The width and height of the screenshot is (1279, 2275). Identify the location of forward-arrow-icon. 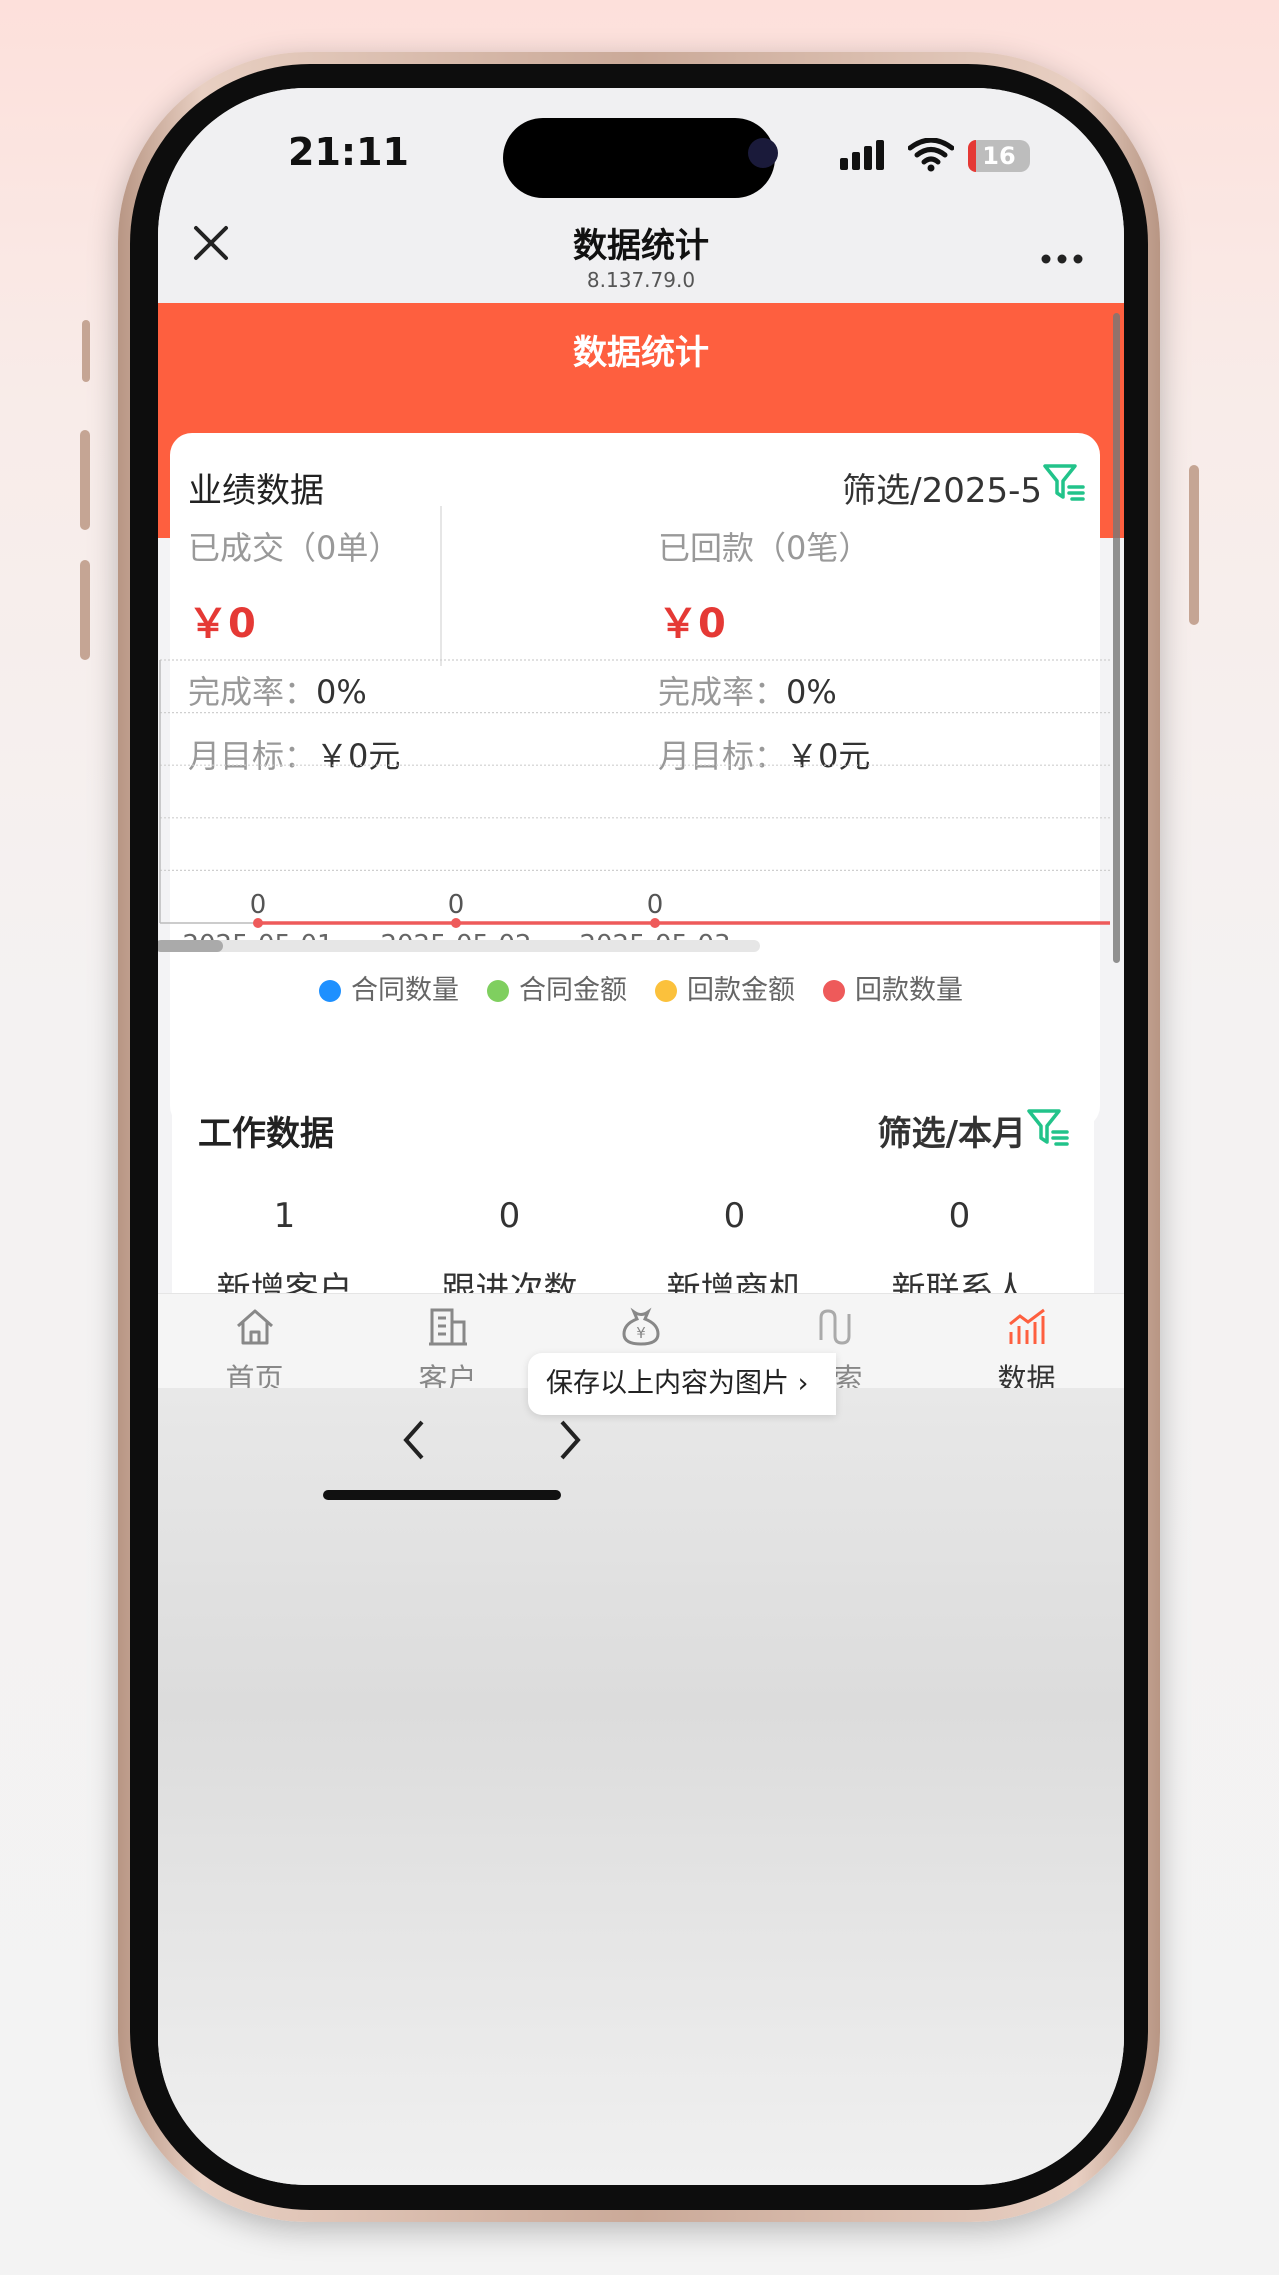
(571, 1440).